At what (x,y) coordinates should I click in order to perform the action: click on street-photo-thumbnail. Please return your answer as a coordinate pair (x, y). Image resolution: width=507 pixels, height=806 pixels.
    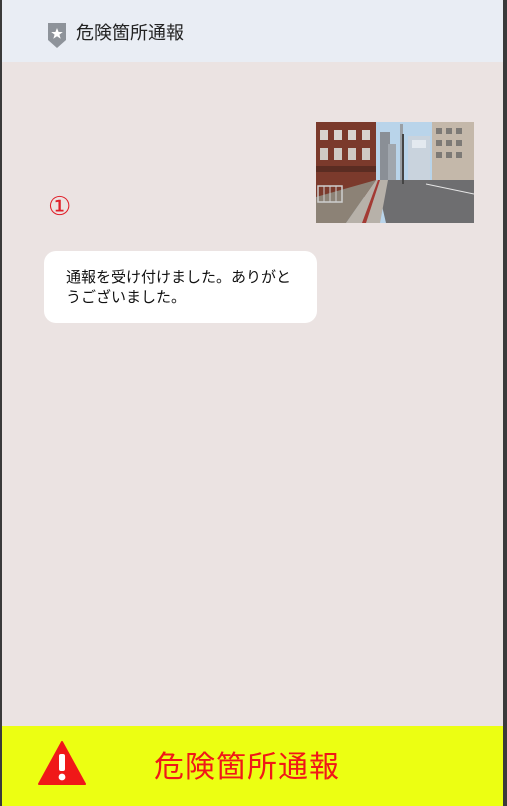
    Looking at the image, I should click on (395, 172).